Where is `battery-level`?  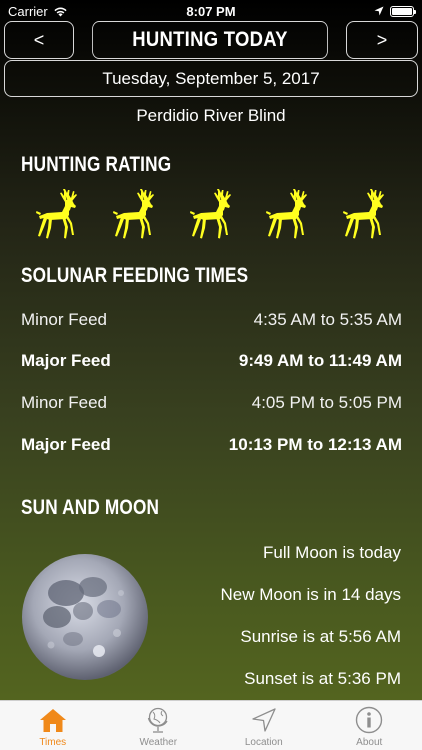 battery-level is located at coordinates (402, 11).